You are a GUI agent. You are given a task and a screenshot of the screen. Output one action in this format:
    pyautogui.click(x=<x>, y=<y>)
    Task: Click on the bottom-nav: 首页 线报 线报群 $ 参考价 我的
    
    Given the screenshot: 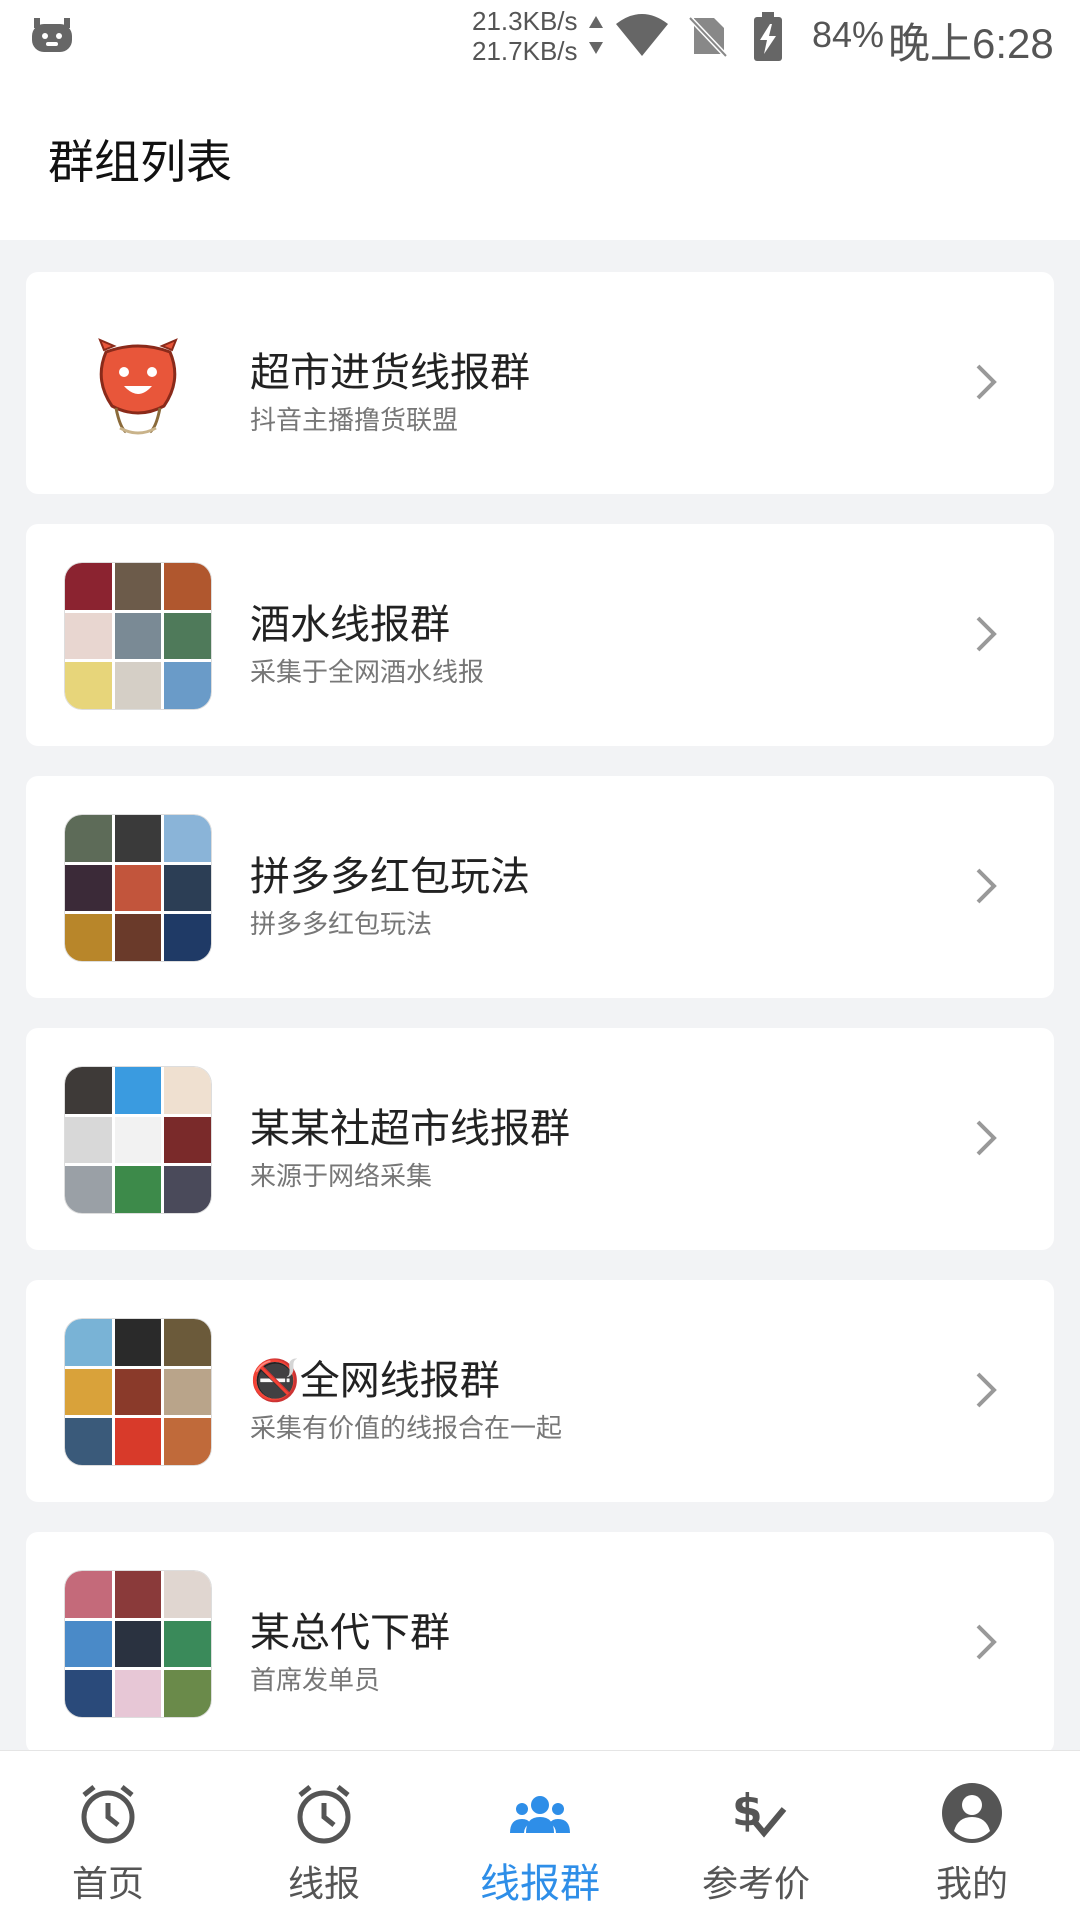 What is the action you would take?
    pyautogui.click(x=540, y=1835)
    